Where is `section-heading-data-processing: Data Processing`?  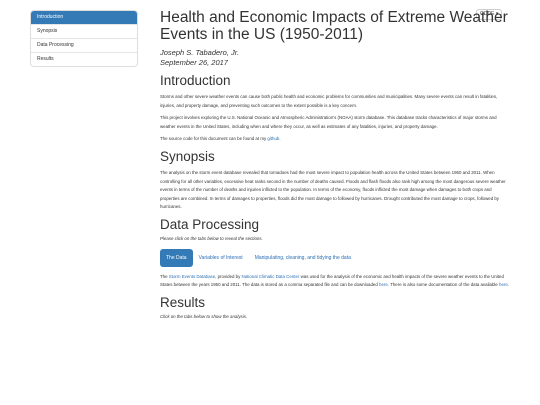
section-heading-data-processing: Data Processing is located at coordinates (210, 224).